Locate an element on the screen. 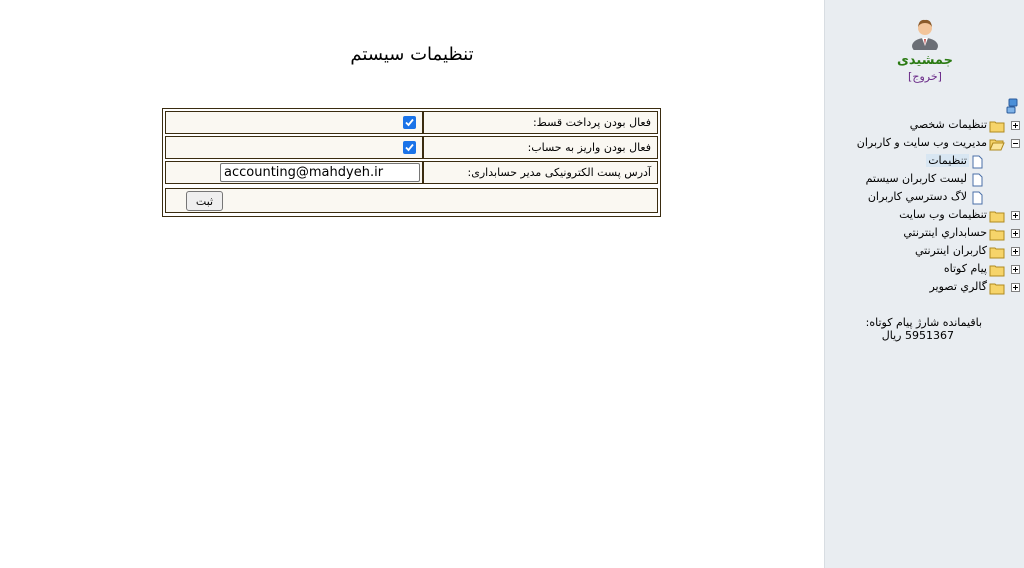 The image size is (1024, 568). deposit-checkbox is located at coordinates (409, 147).